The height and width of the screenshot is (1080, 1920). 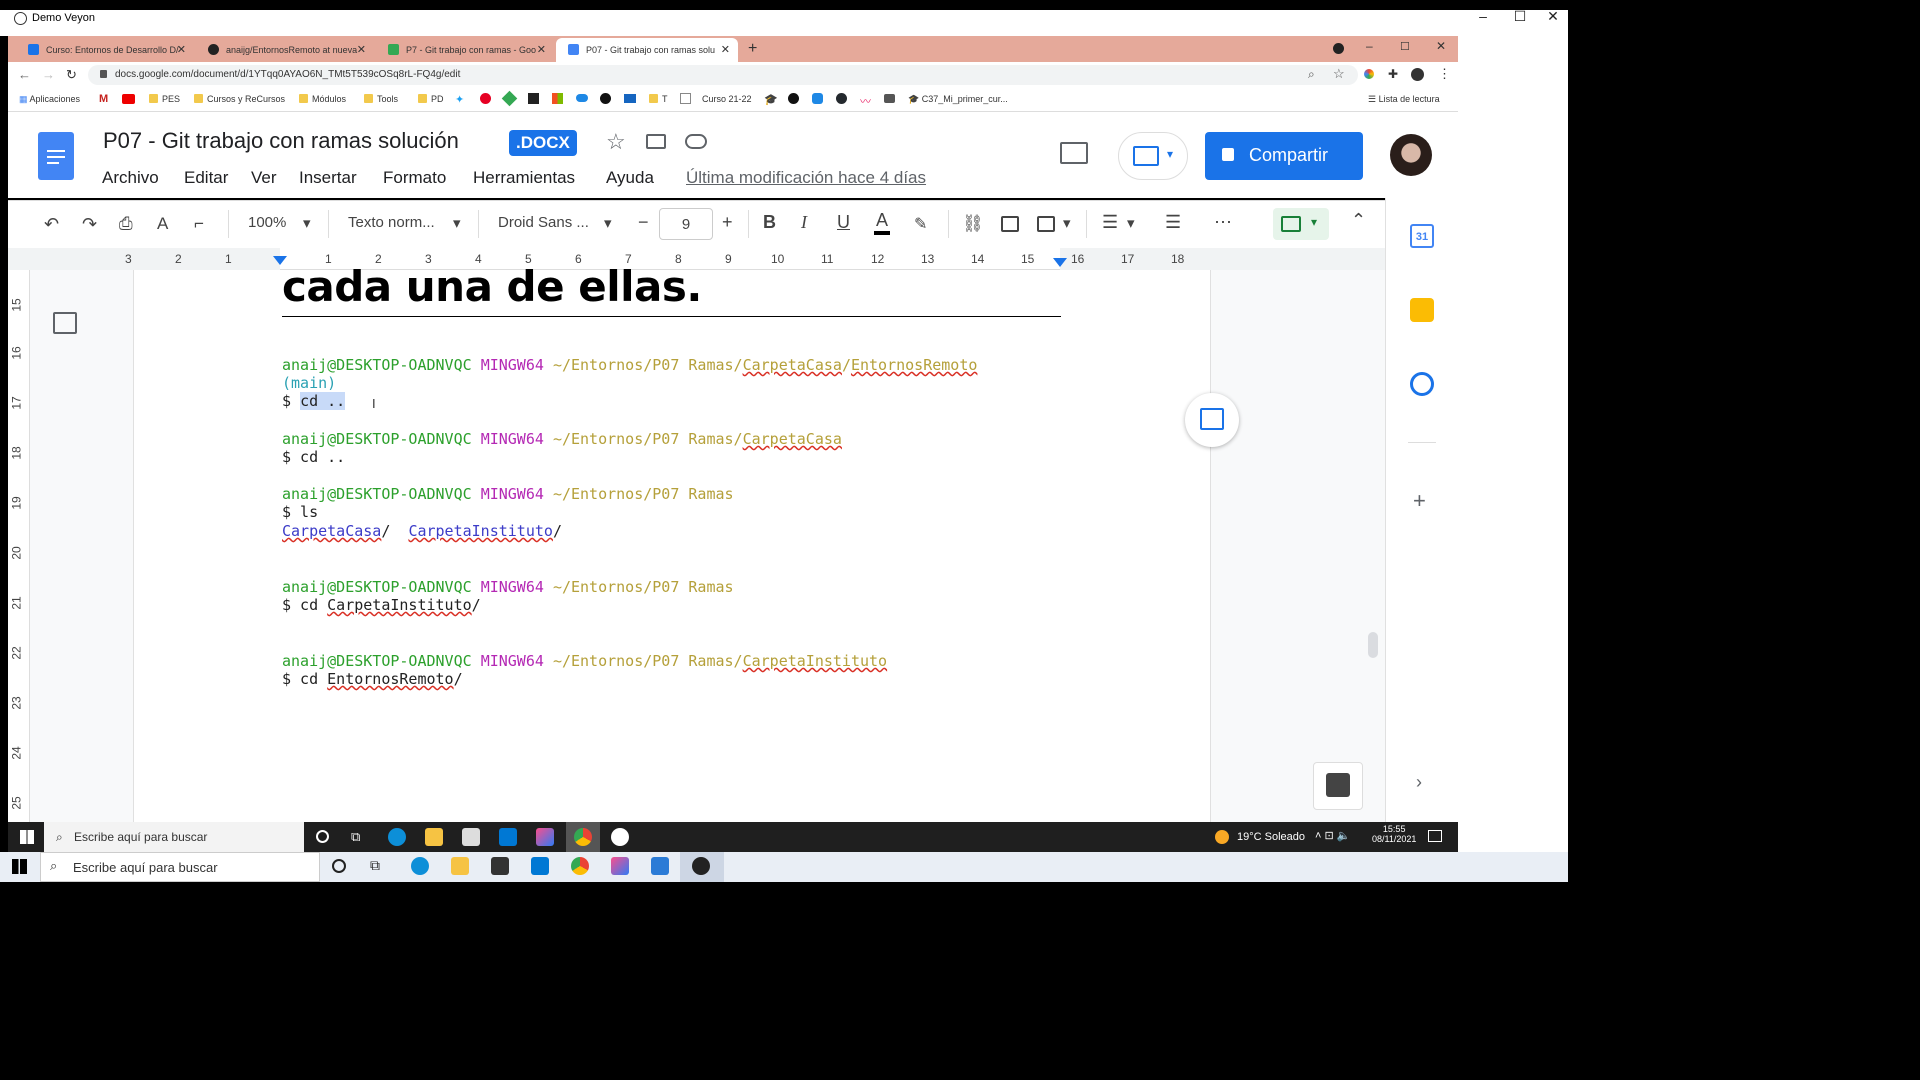 What do you see at coordinates (1422, 384) in the screenshot?
I see `tasks-icon` at bounding box center [1422, 384].